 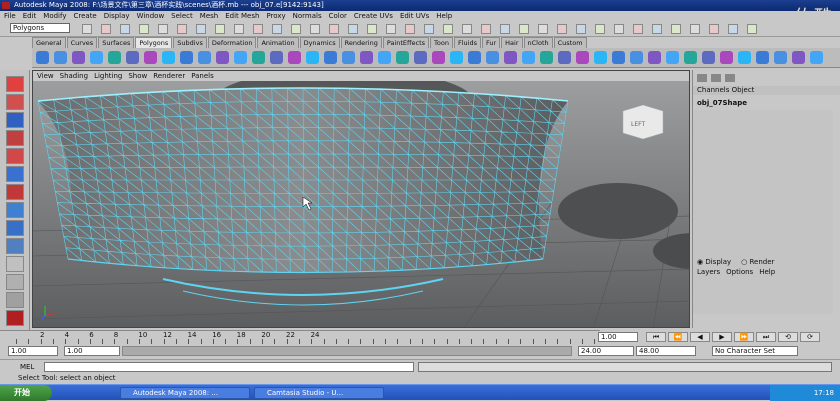 I want to click on menu-edit-uvs: Edit UVs, so click(x=414, y=16).